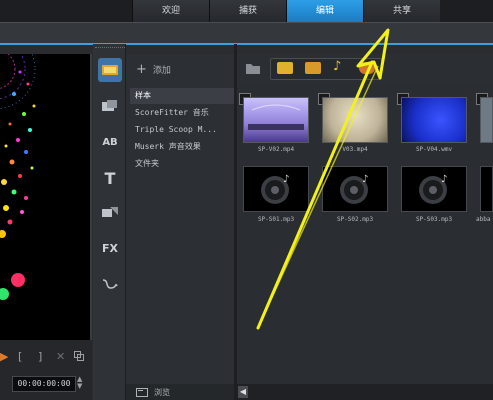 The image size is (493, 400). Describe the element at coordinates (313, 68) in the screenshot. I see `photo-filter-icon` at that location.